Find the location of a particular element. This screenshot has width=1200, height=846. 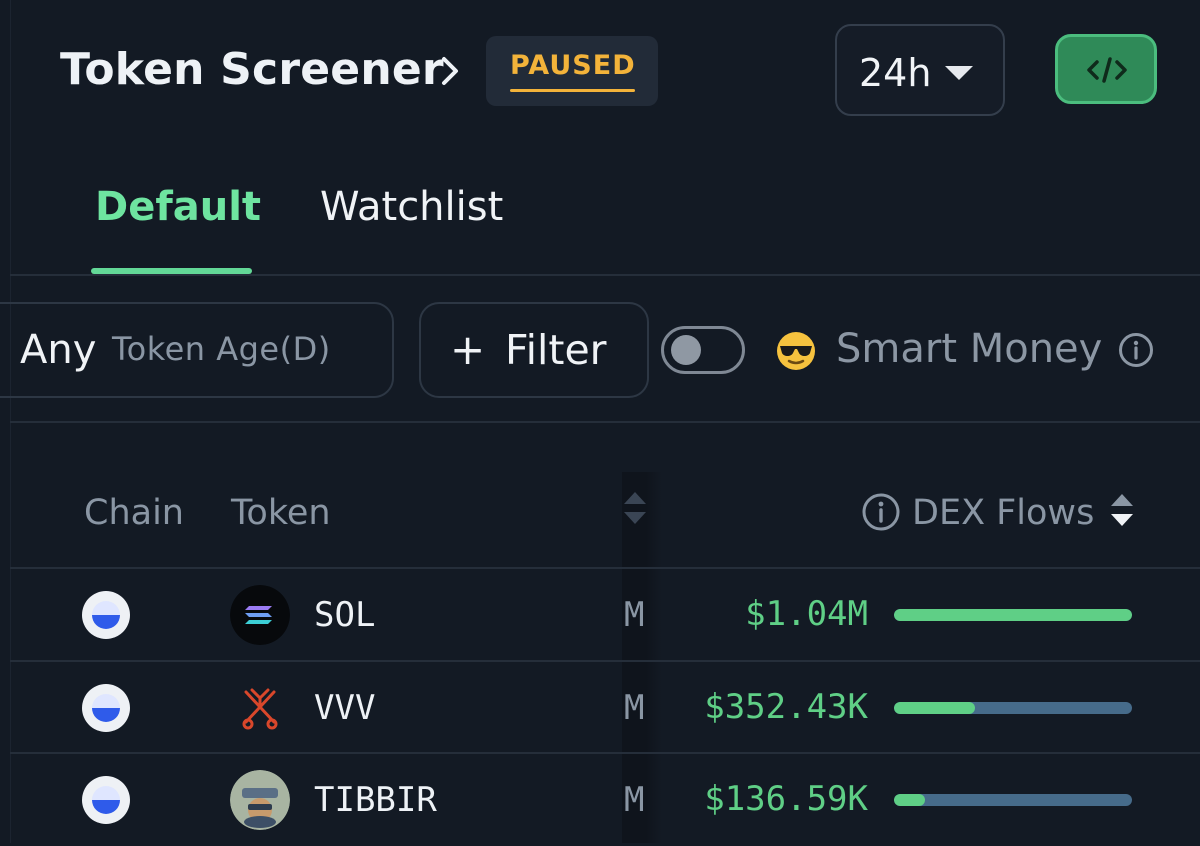

token-age-label: Token Age(D) is located at coordinates (221, 349).